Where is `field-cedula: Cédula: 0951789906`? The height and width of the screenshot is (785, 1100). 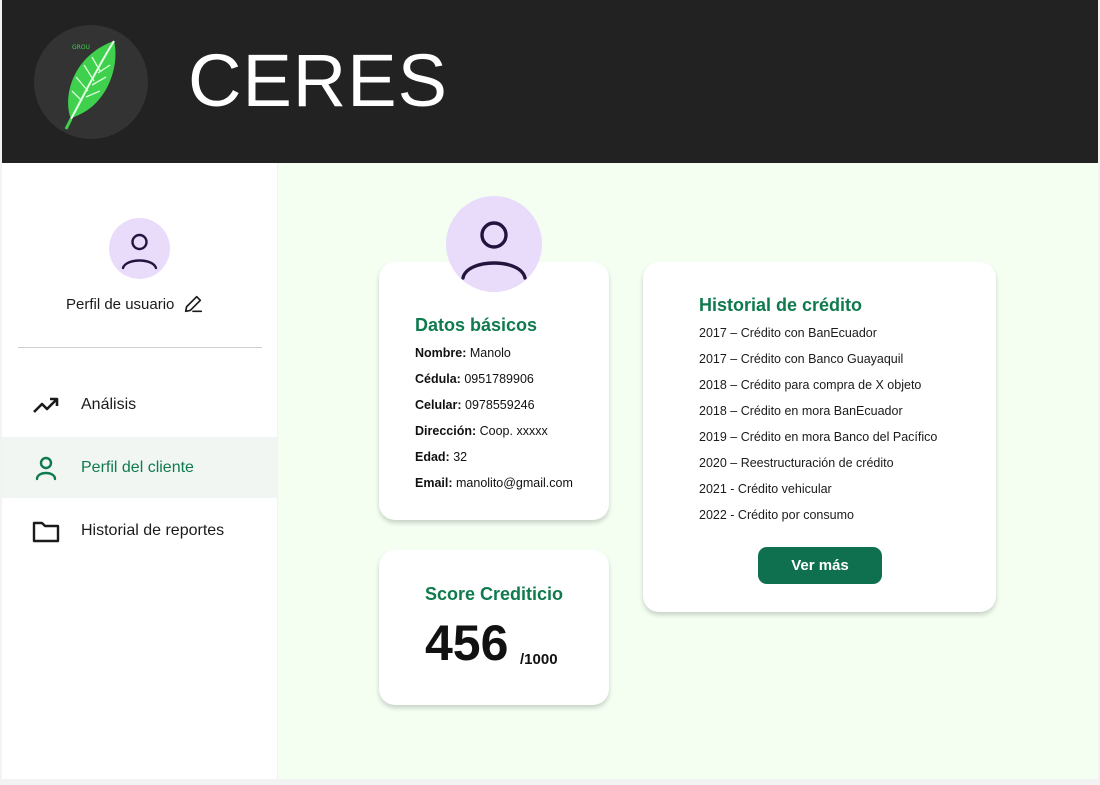 field-cedula: Cédula: 0951789906 is located at coordinates (474, 379).